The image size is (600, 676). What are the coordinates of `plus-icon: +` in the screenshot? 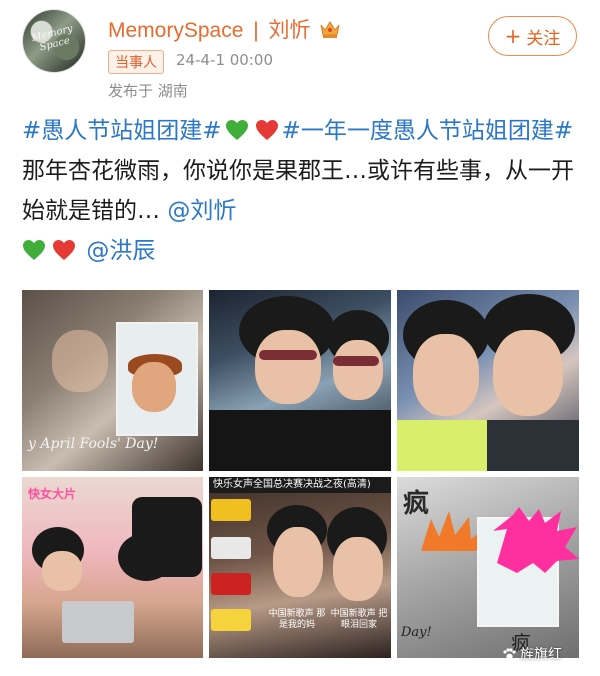 It's located at (513, 36).